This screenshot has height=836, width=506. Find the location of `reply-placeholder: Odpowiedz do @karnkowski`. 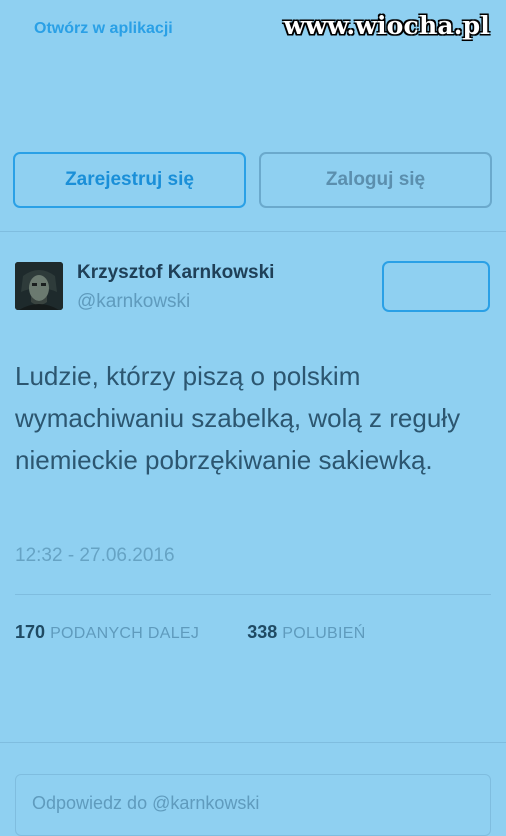

reply-placeholder: Odpowiedz do @karnkowski is located at coordinates (146, 803).